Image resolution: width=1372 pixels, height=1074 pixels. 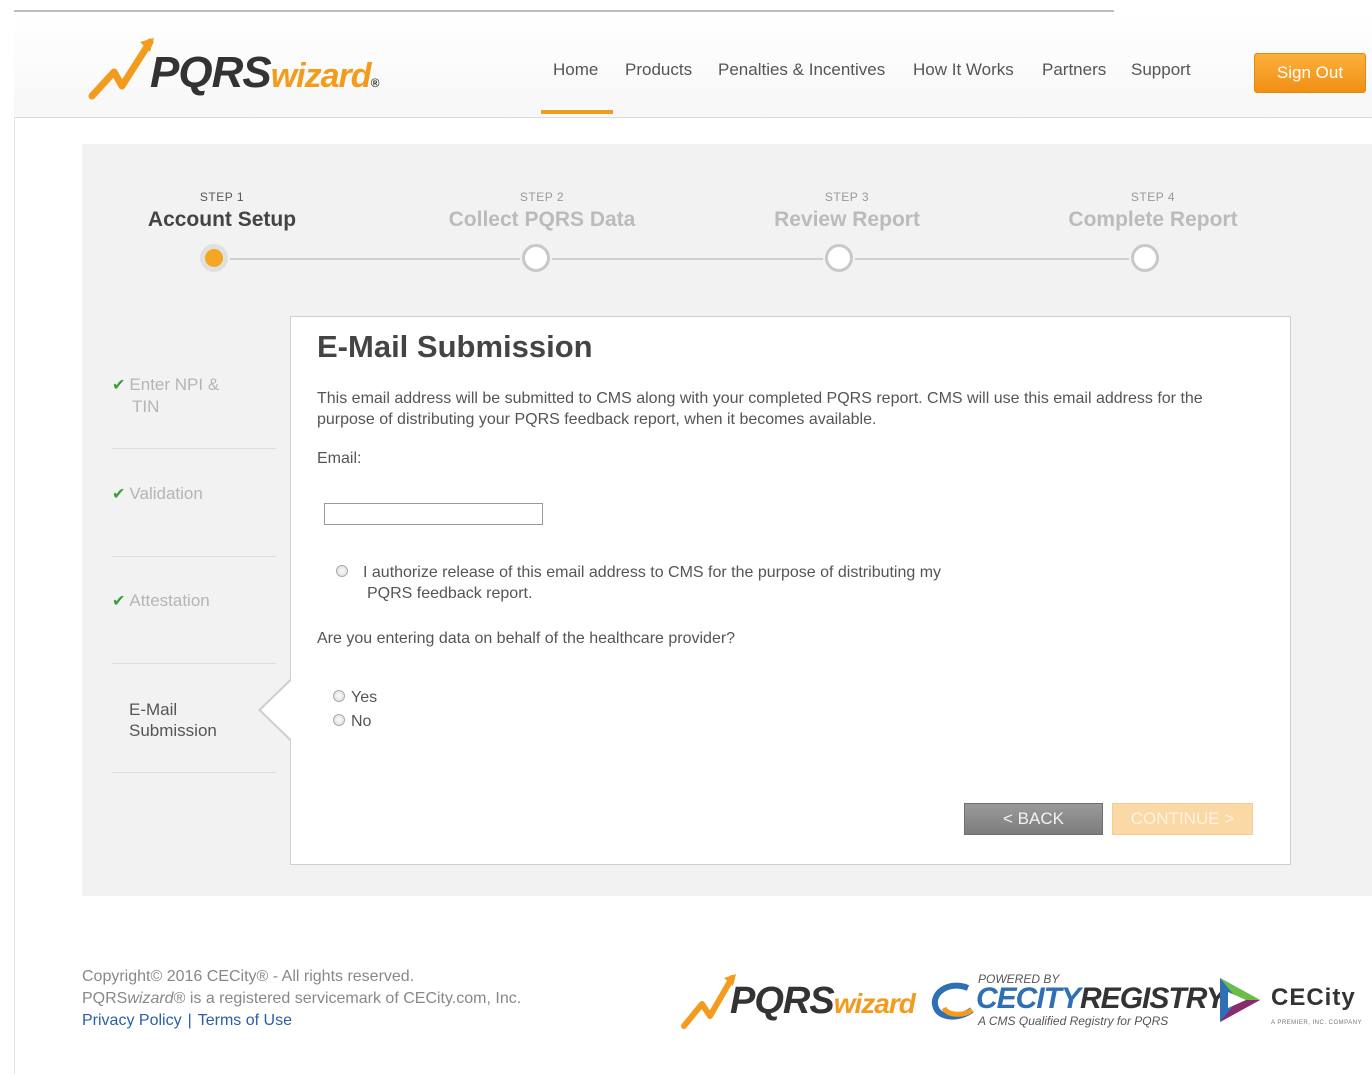 What do you see at coordinates (222, 219) in the screenshot?
I see `step-title: Account Setup` at bounding box center [222, 219].